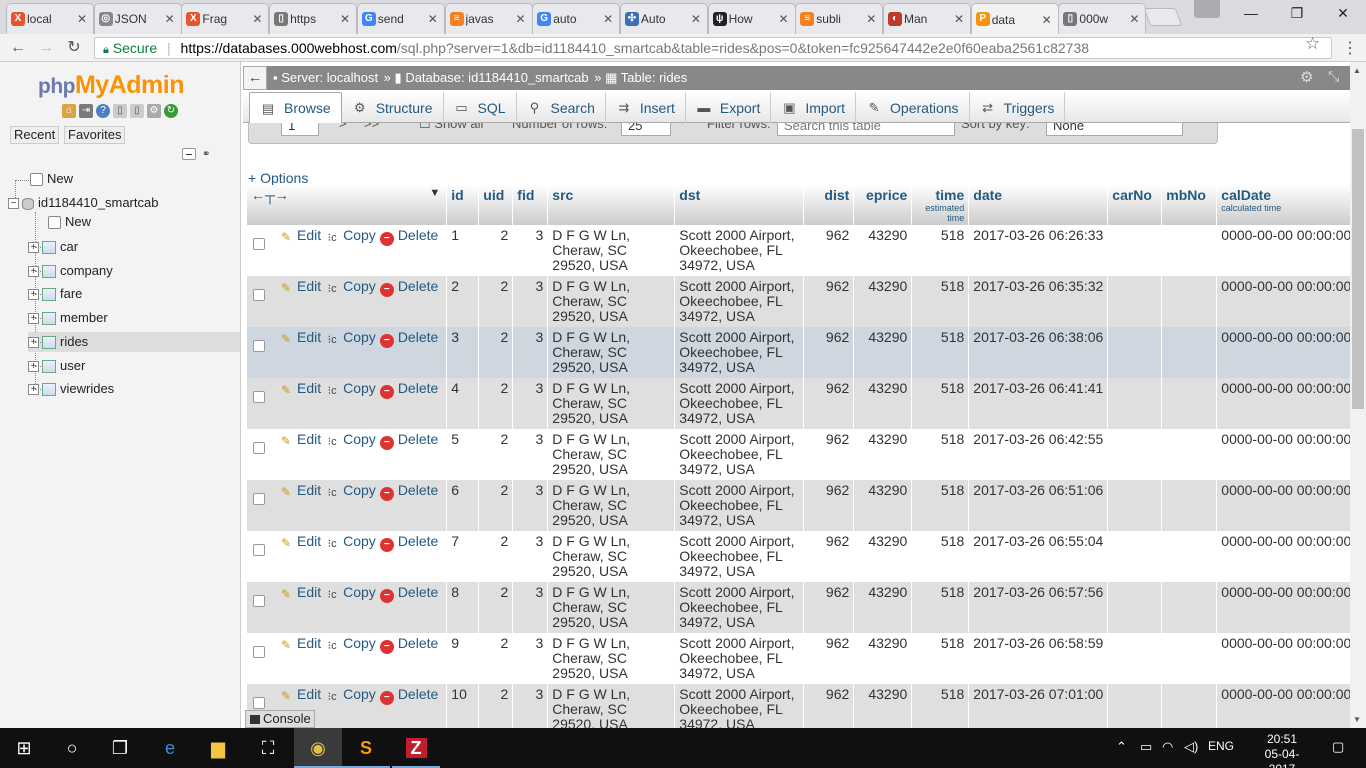 The height and width of the screenshot is (768, 1366). What do you see at coordinates (1121, 747) in the screenshot?
I see `tray-chevron-icon: ⌃` at bounding box center [1121, 747].